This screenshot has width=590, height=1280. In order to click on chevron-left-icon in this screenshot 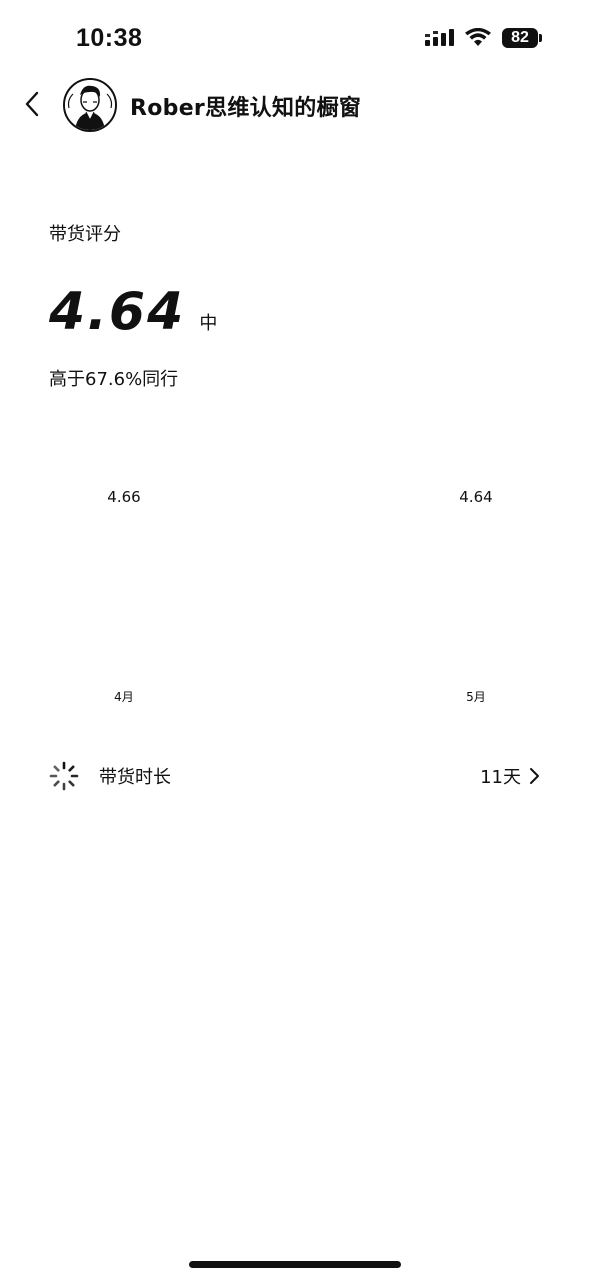, I will do `click(32, 104)`.